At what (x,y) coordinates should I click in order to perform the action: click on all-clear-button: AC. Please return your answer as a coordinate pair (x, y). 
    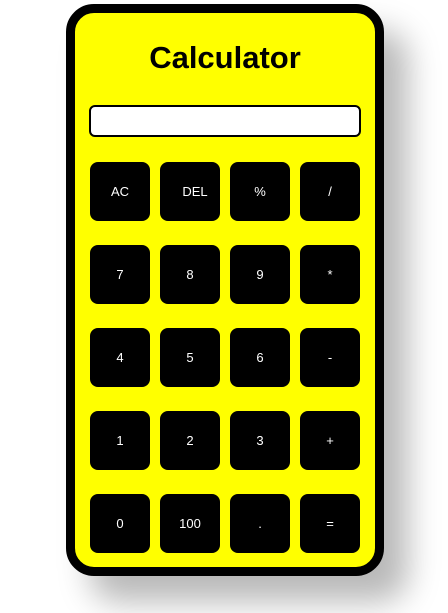
    Looking at the image, I should click on (120, 191).